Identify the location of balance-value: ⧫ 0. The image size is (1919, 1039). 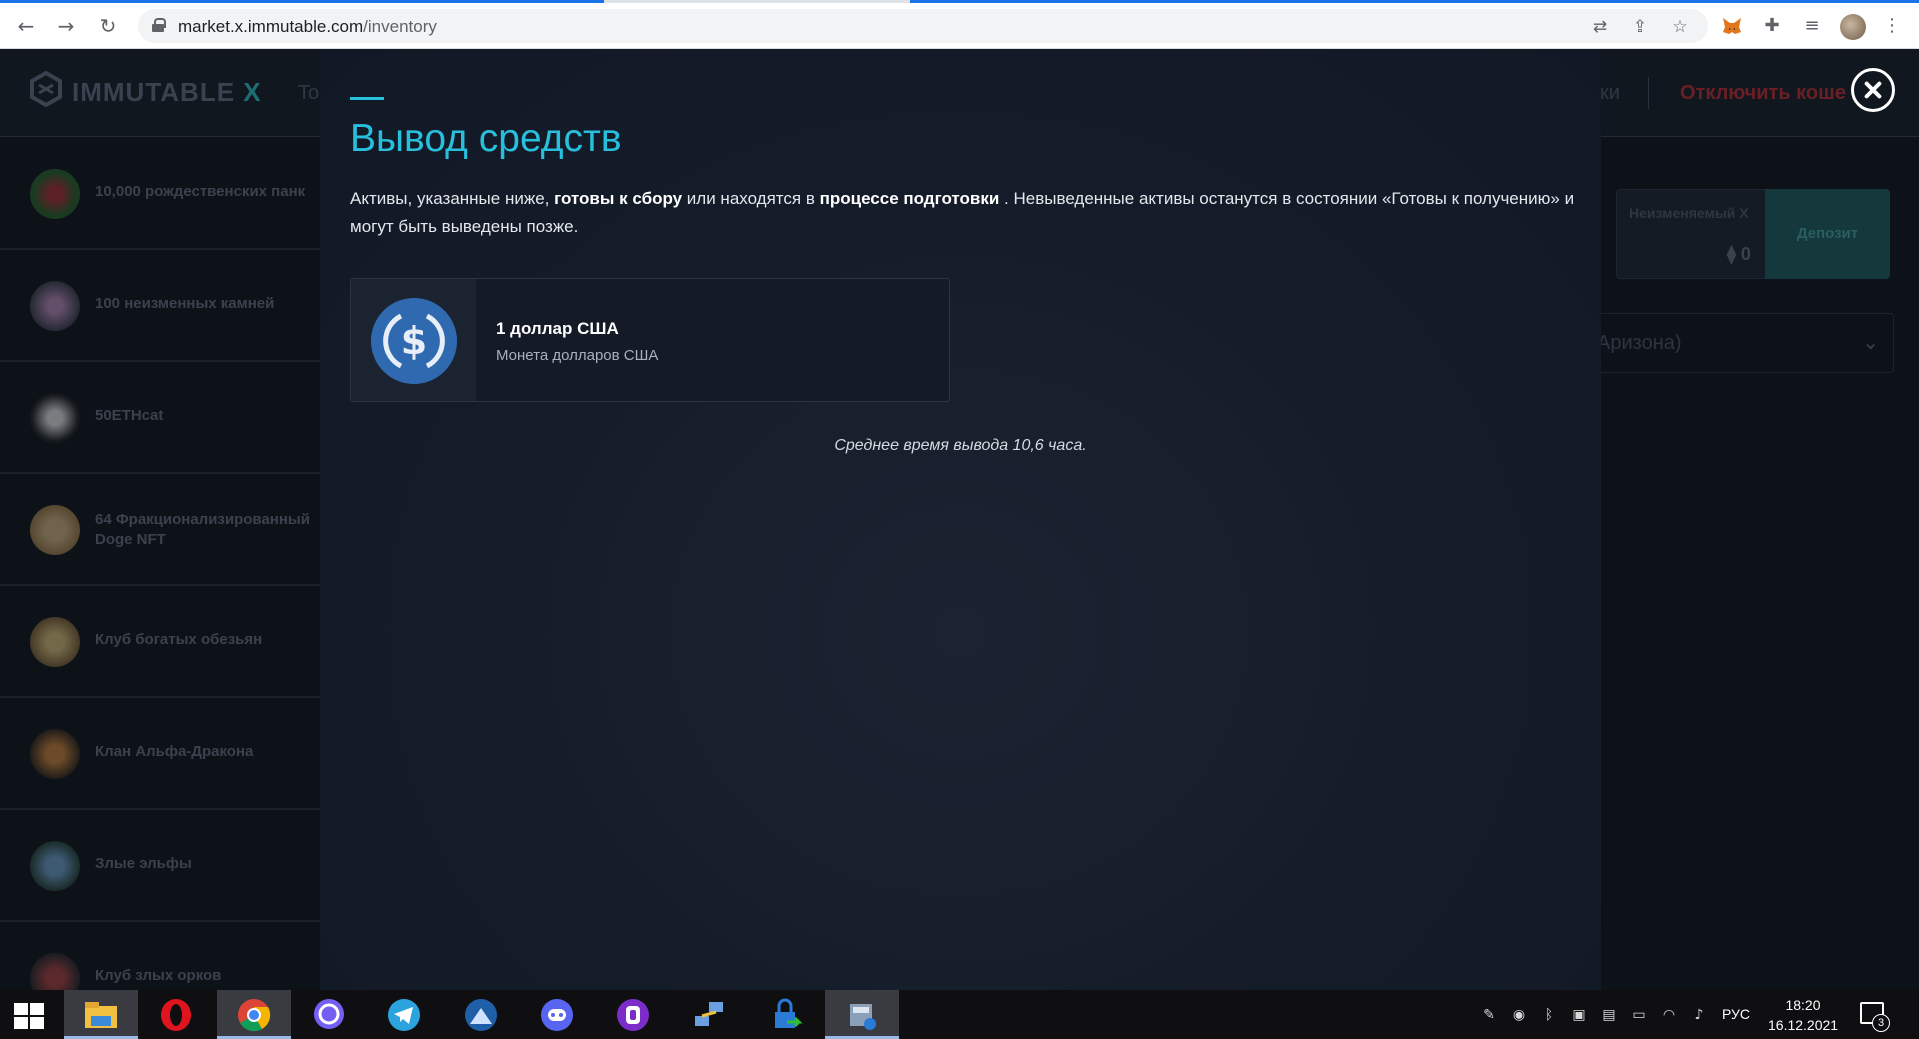
(1739, 254).